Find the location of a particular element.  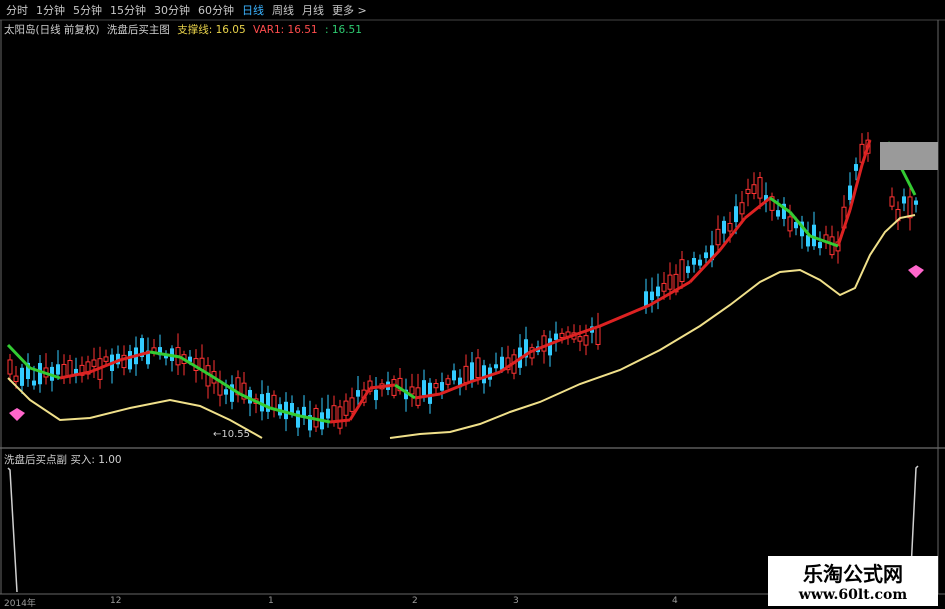

price-tag-box is located at coordinates (909, 156).